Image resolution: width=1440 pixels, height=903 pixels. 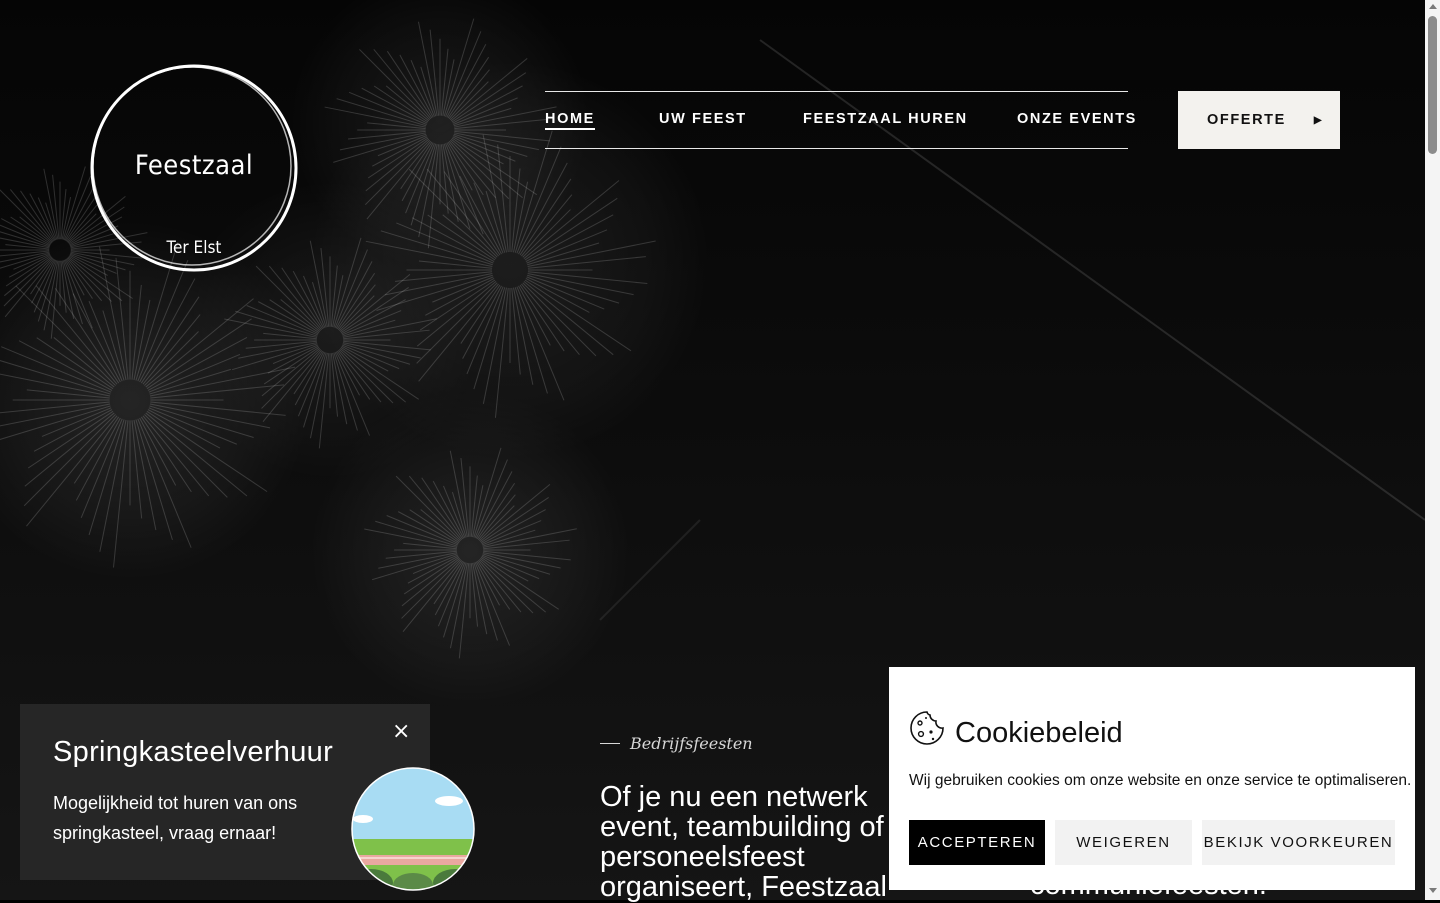 What do you see at coordinates (885, 119) in the screenshot?
I see `nav-feestzaal-huren: FEESTZAAL HUREN` at bounding box center [885, 119].